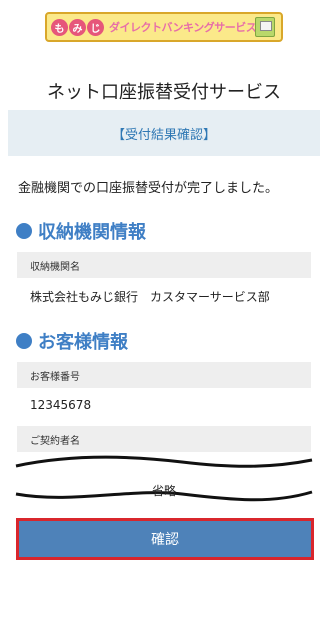  I want to click on logo-char-ji: じ, so click(95, 27).